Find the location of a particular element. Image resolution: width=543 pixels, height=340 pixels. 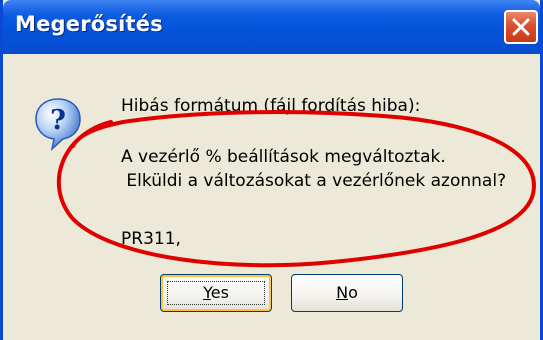

yes-button: Yes is located at coordinates (216, 293).